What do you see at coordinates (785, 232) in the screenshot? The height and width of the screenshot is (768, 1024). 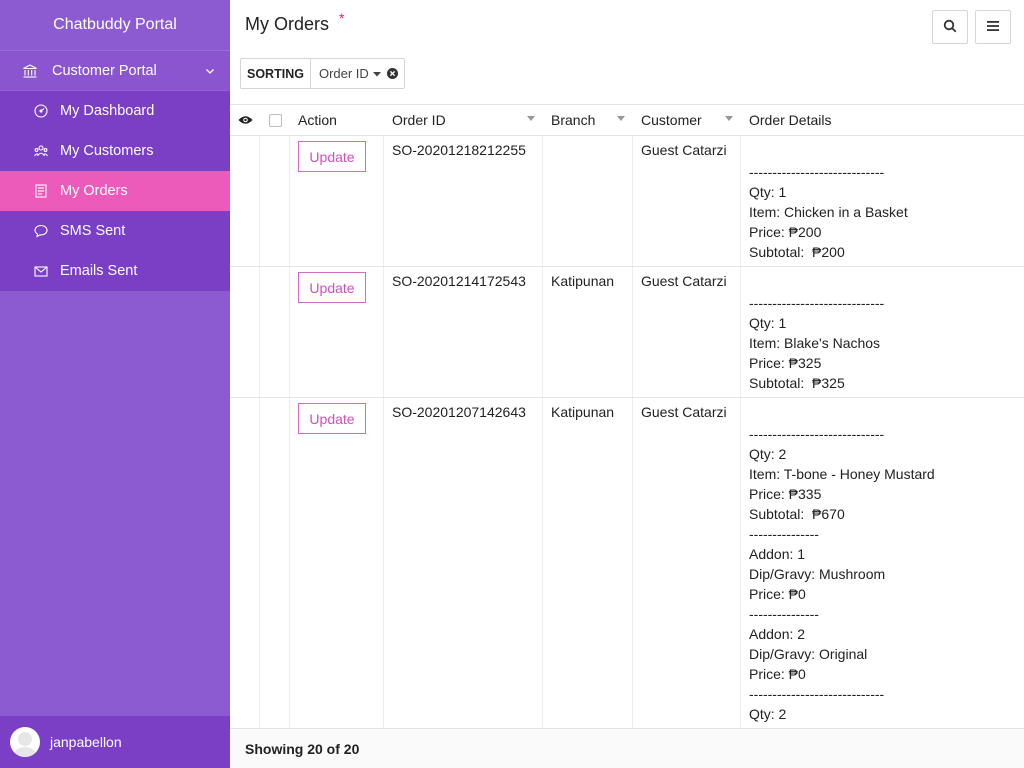 I see `order-detail-line: Price: ₱200` at bounding box center [785, 232].